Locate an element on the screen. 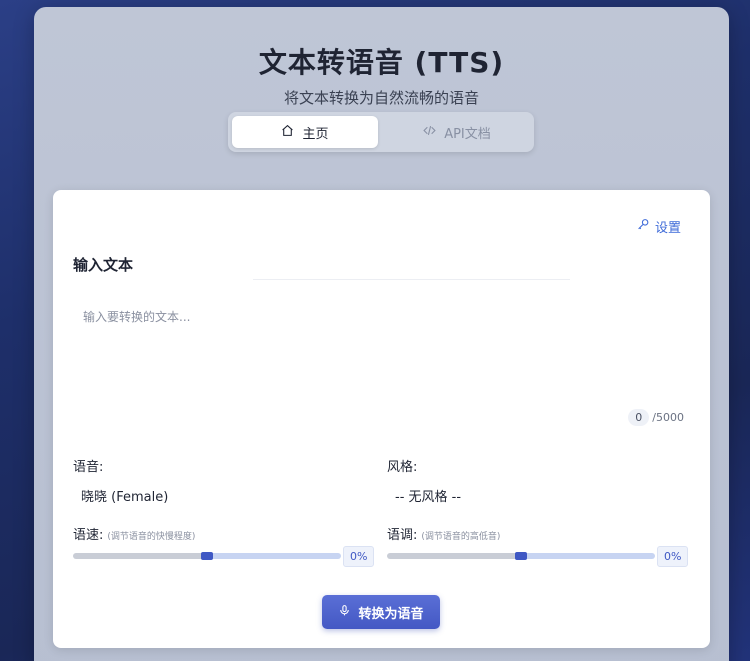 The width and height of the screenshot is (750, 661). rate-label-row: 语速: (调节语音的快慢程度) is located at coordinates (134, 533).